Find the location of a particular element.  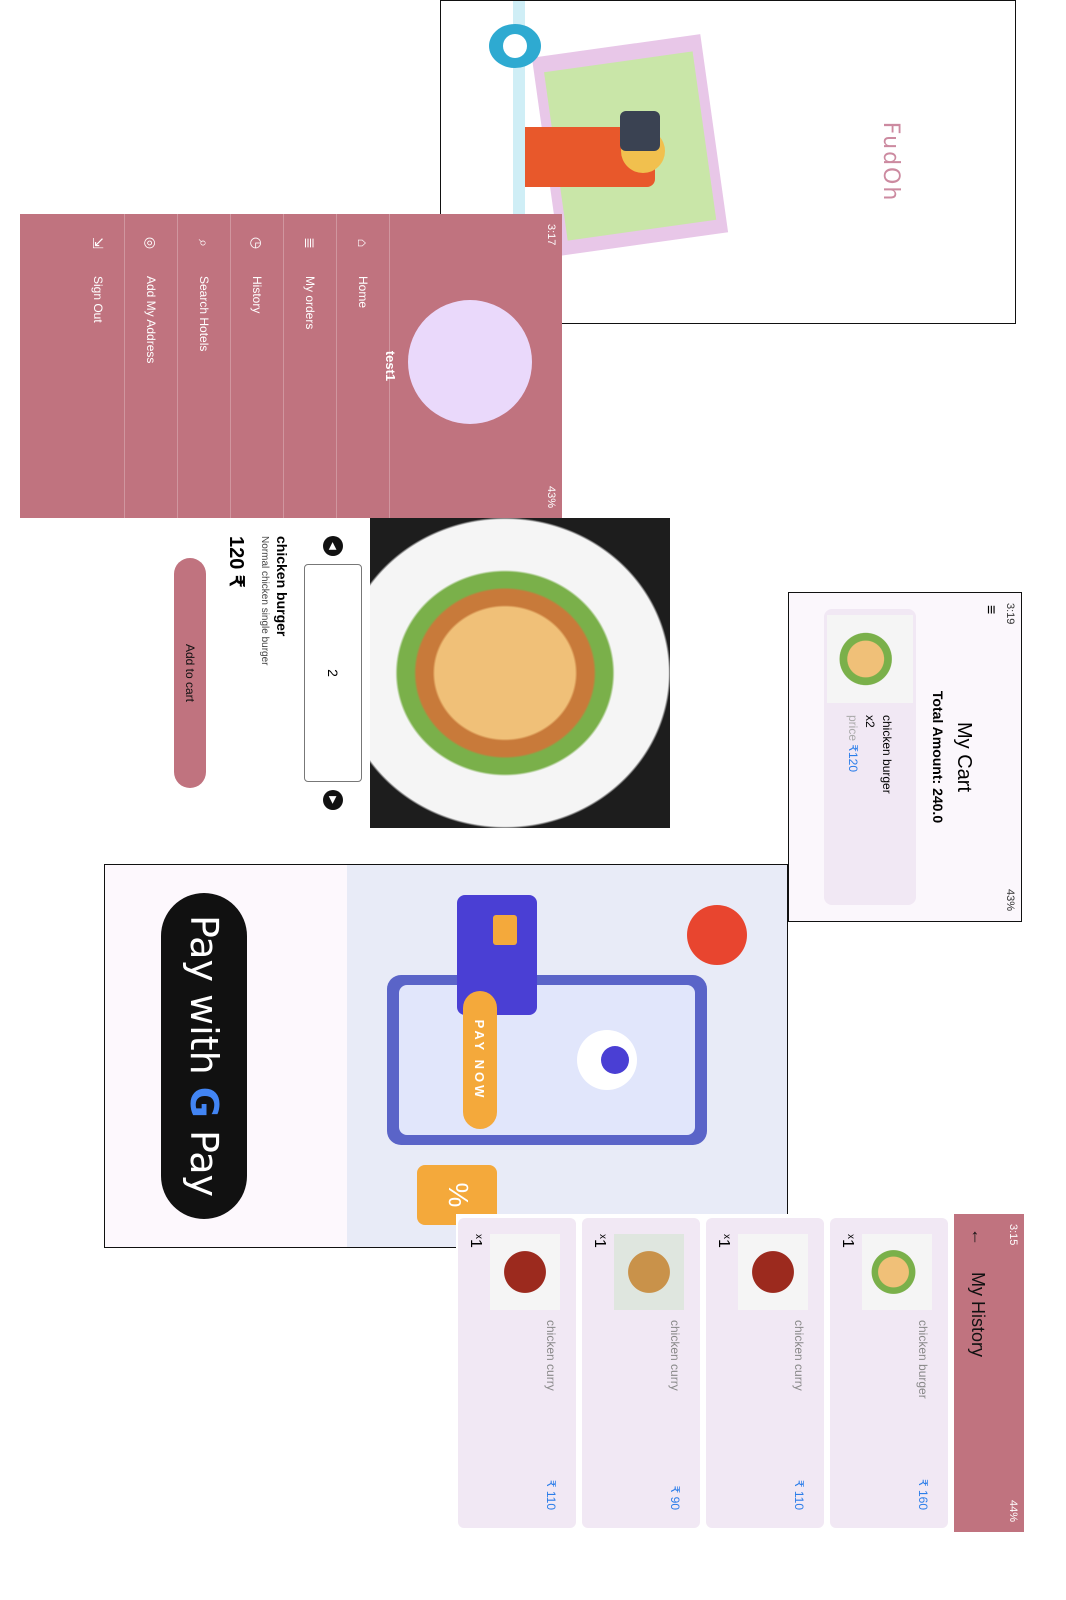

order-price: ₹ 90 is located at coordinates (675, 1497).